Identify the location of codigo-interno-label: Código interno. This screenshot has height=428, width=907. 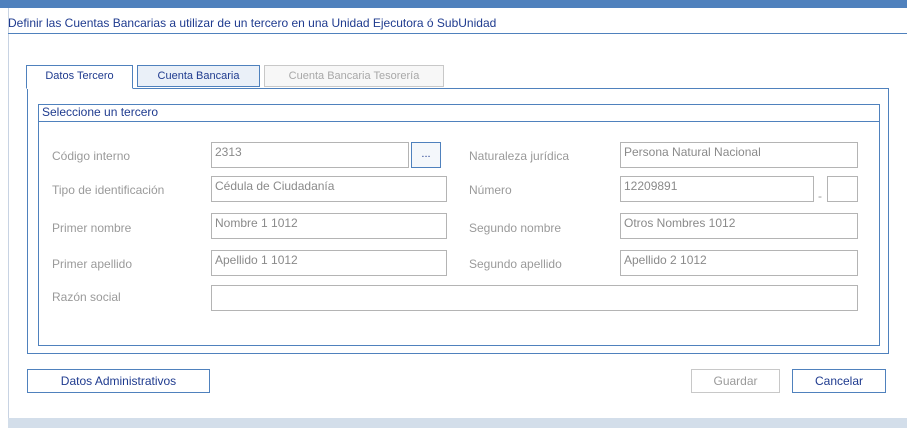
(91, 156).